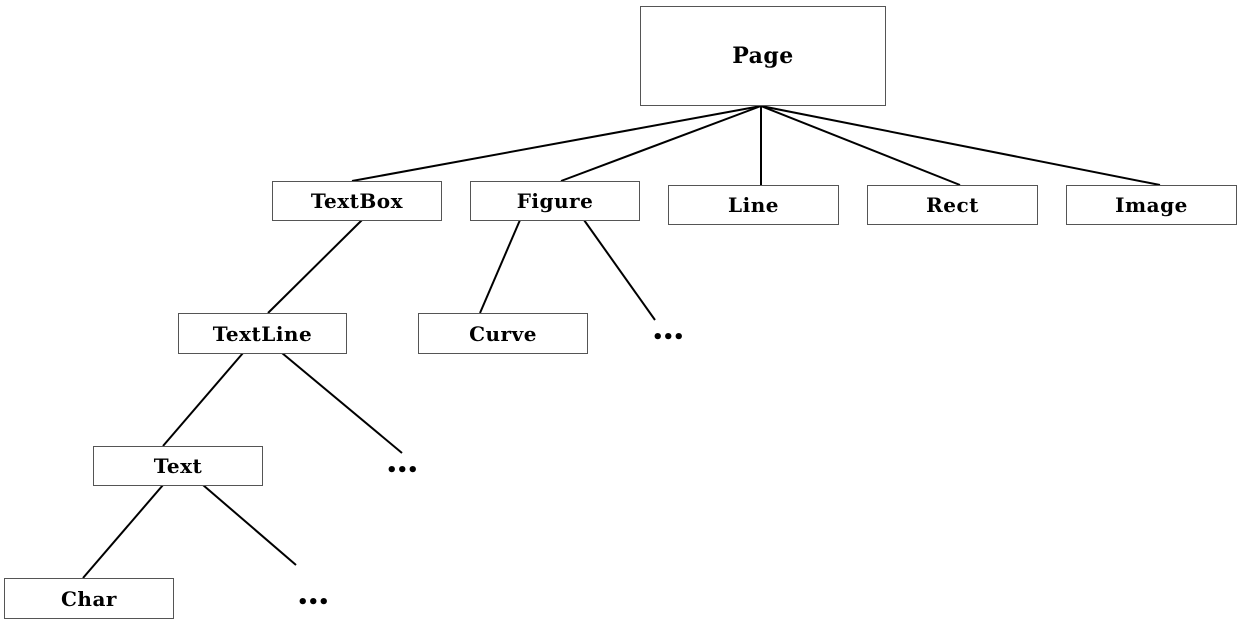 This screenshot has width=1240, height=621. Describe the element at coordinates (203, 399) in the screenshot. I see `edge-textline-text` at that location.